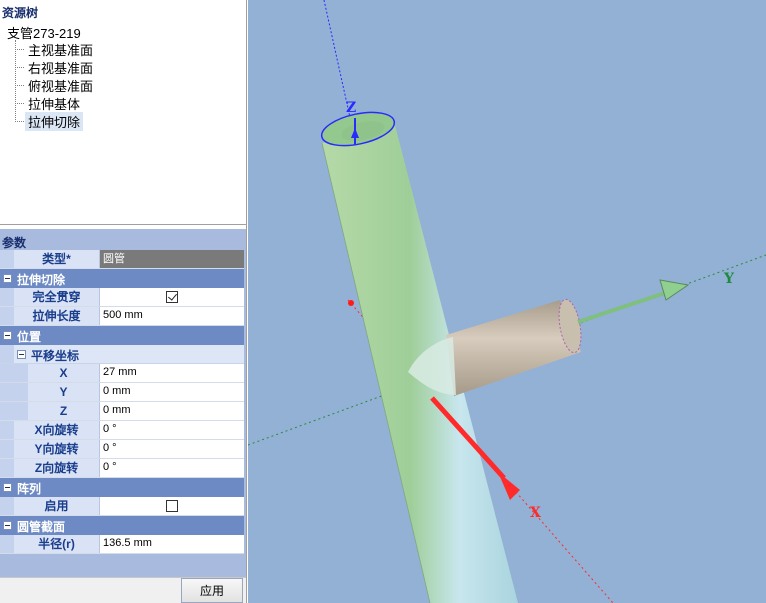  What do you see at coordinates (509, 486) in the screenshot?
I see `x-axis-arrowhead` at bounding box center [509, 486].